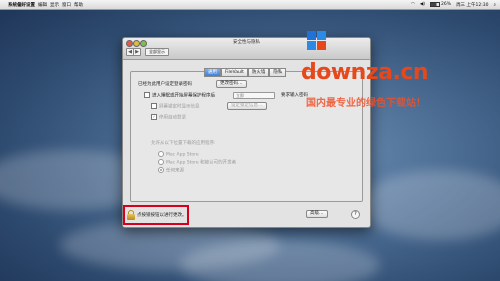 Image resolution: width=500 pixels, height=281 pixels. What do you see at coordinates (154, 117) in the screenshot?
I see `disable-auto-login-checkbox` at bounding box center [154, 117].